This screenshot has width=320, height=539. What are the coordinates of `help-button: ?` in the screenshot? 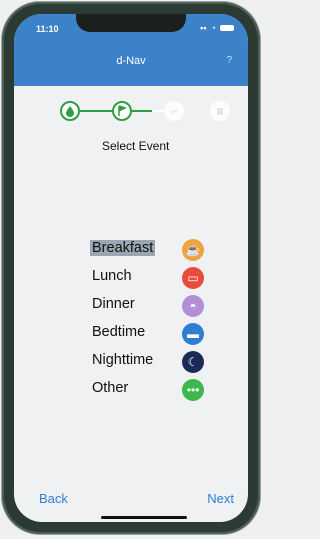 It's located at (229, 60).